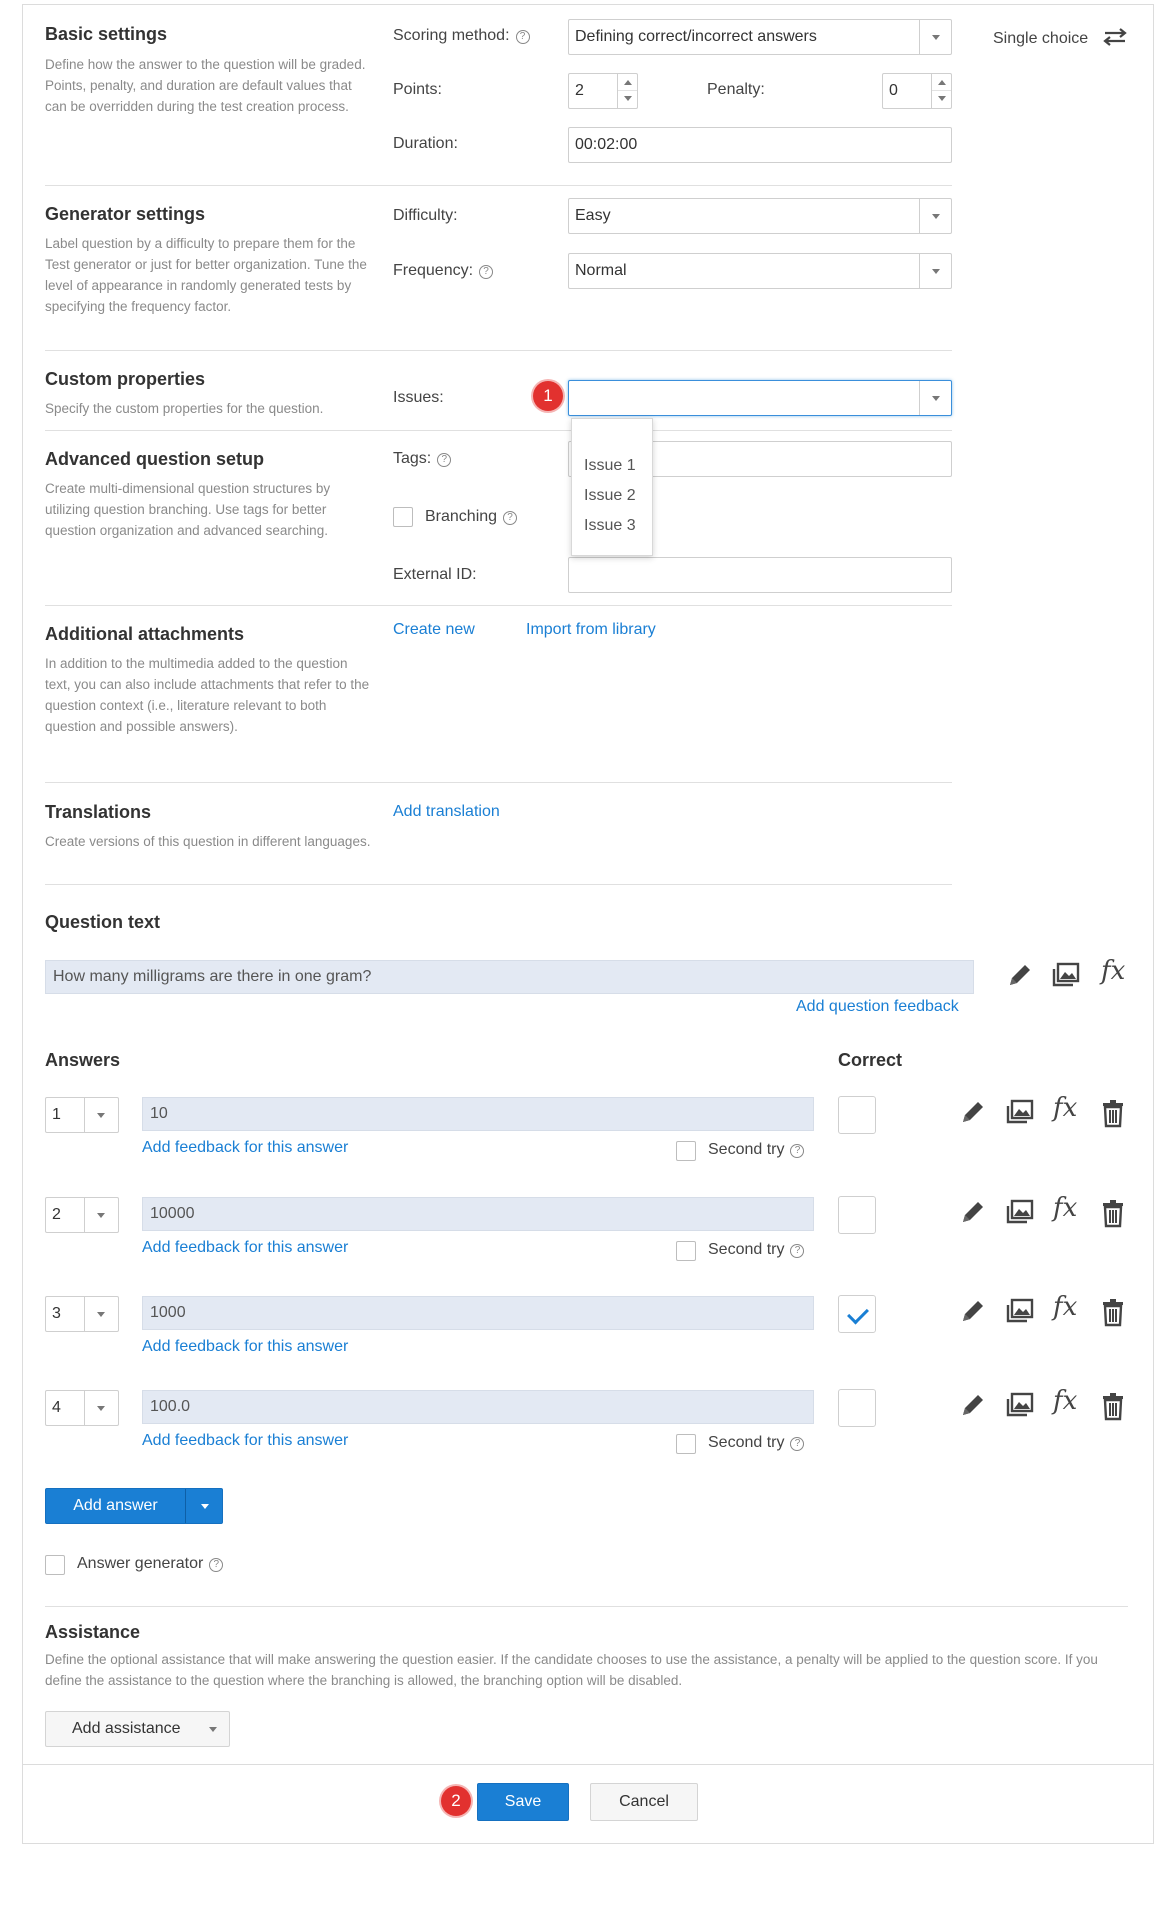  What do you see at coordinates (760, 216) in the screenshot?
I see `difficulty-select: Easy` at bounding box center [760, 216].